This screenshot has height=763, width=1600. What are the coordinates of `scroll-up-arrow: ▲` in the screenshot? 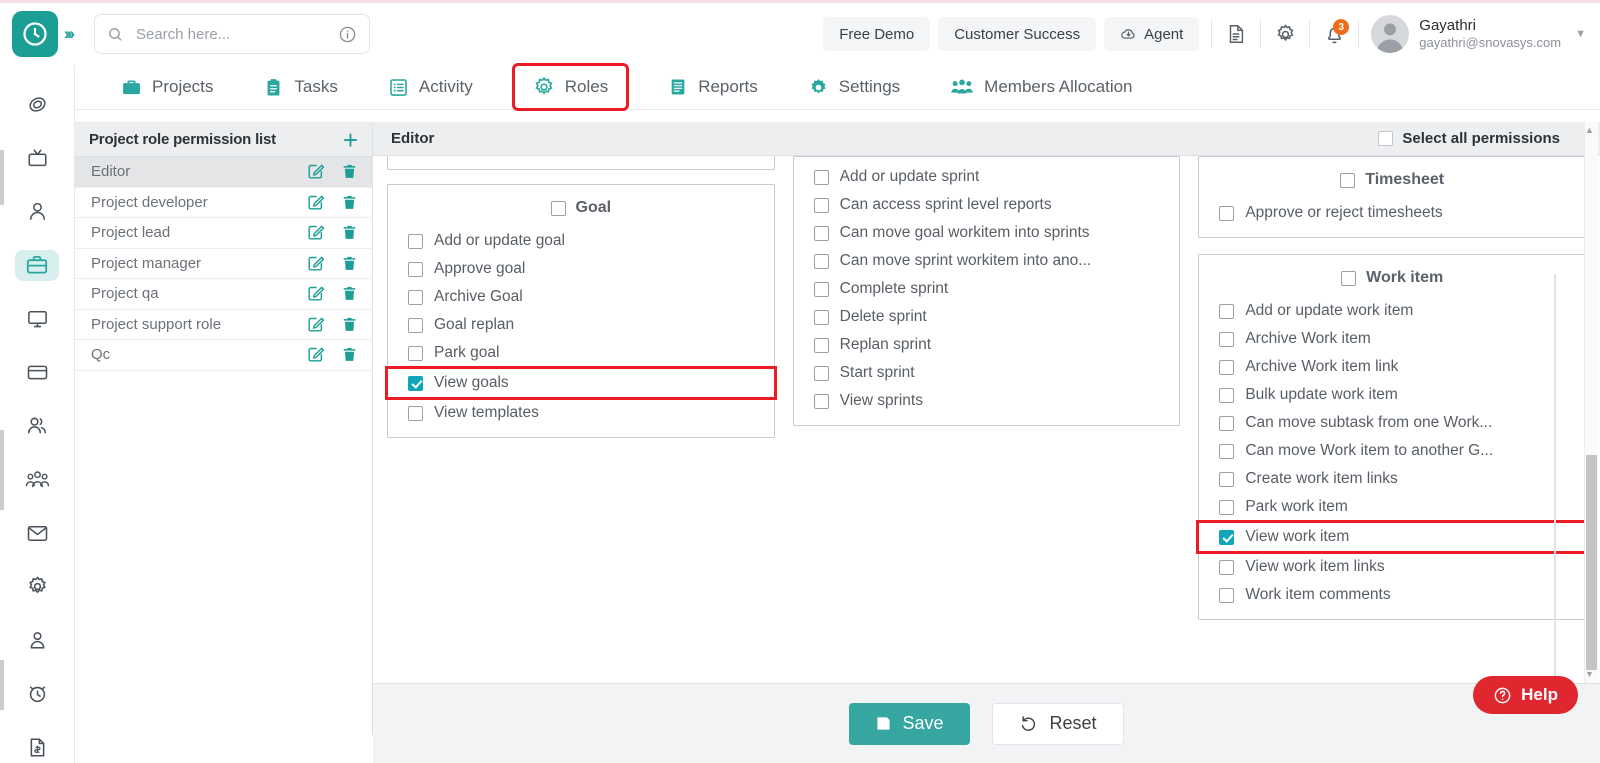 It's located at (1589, 130).